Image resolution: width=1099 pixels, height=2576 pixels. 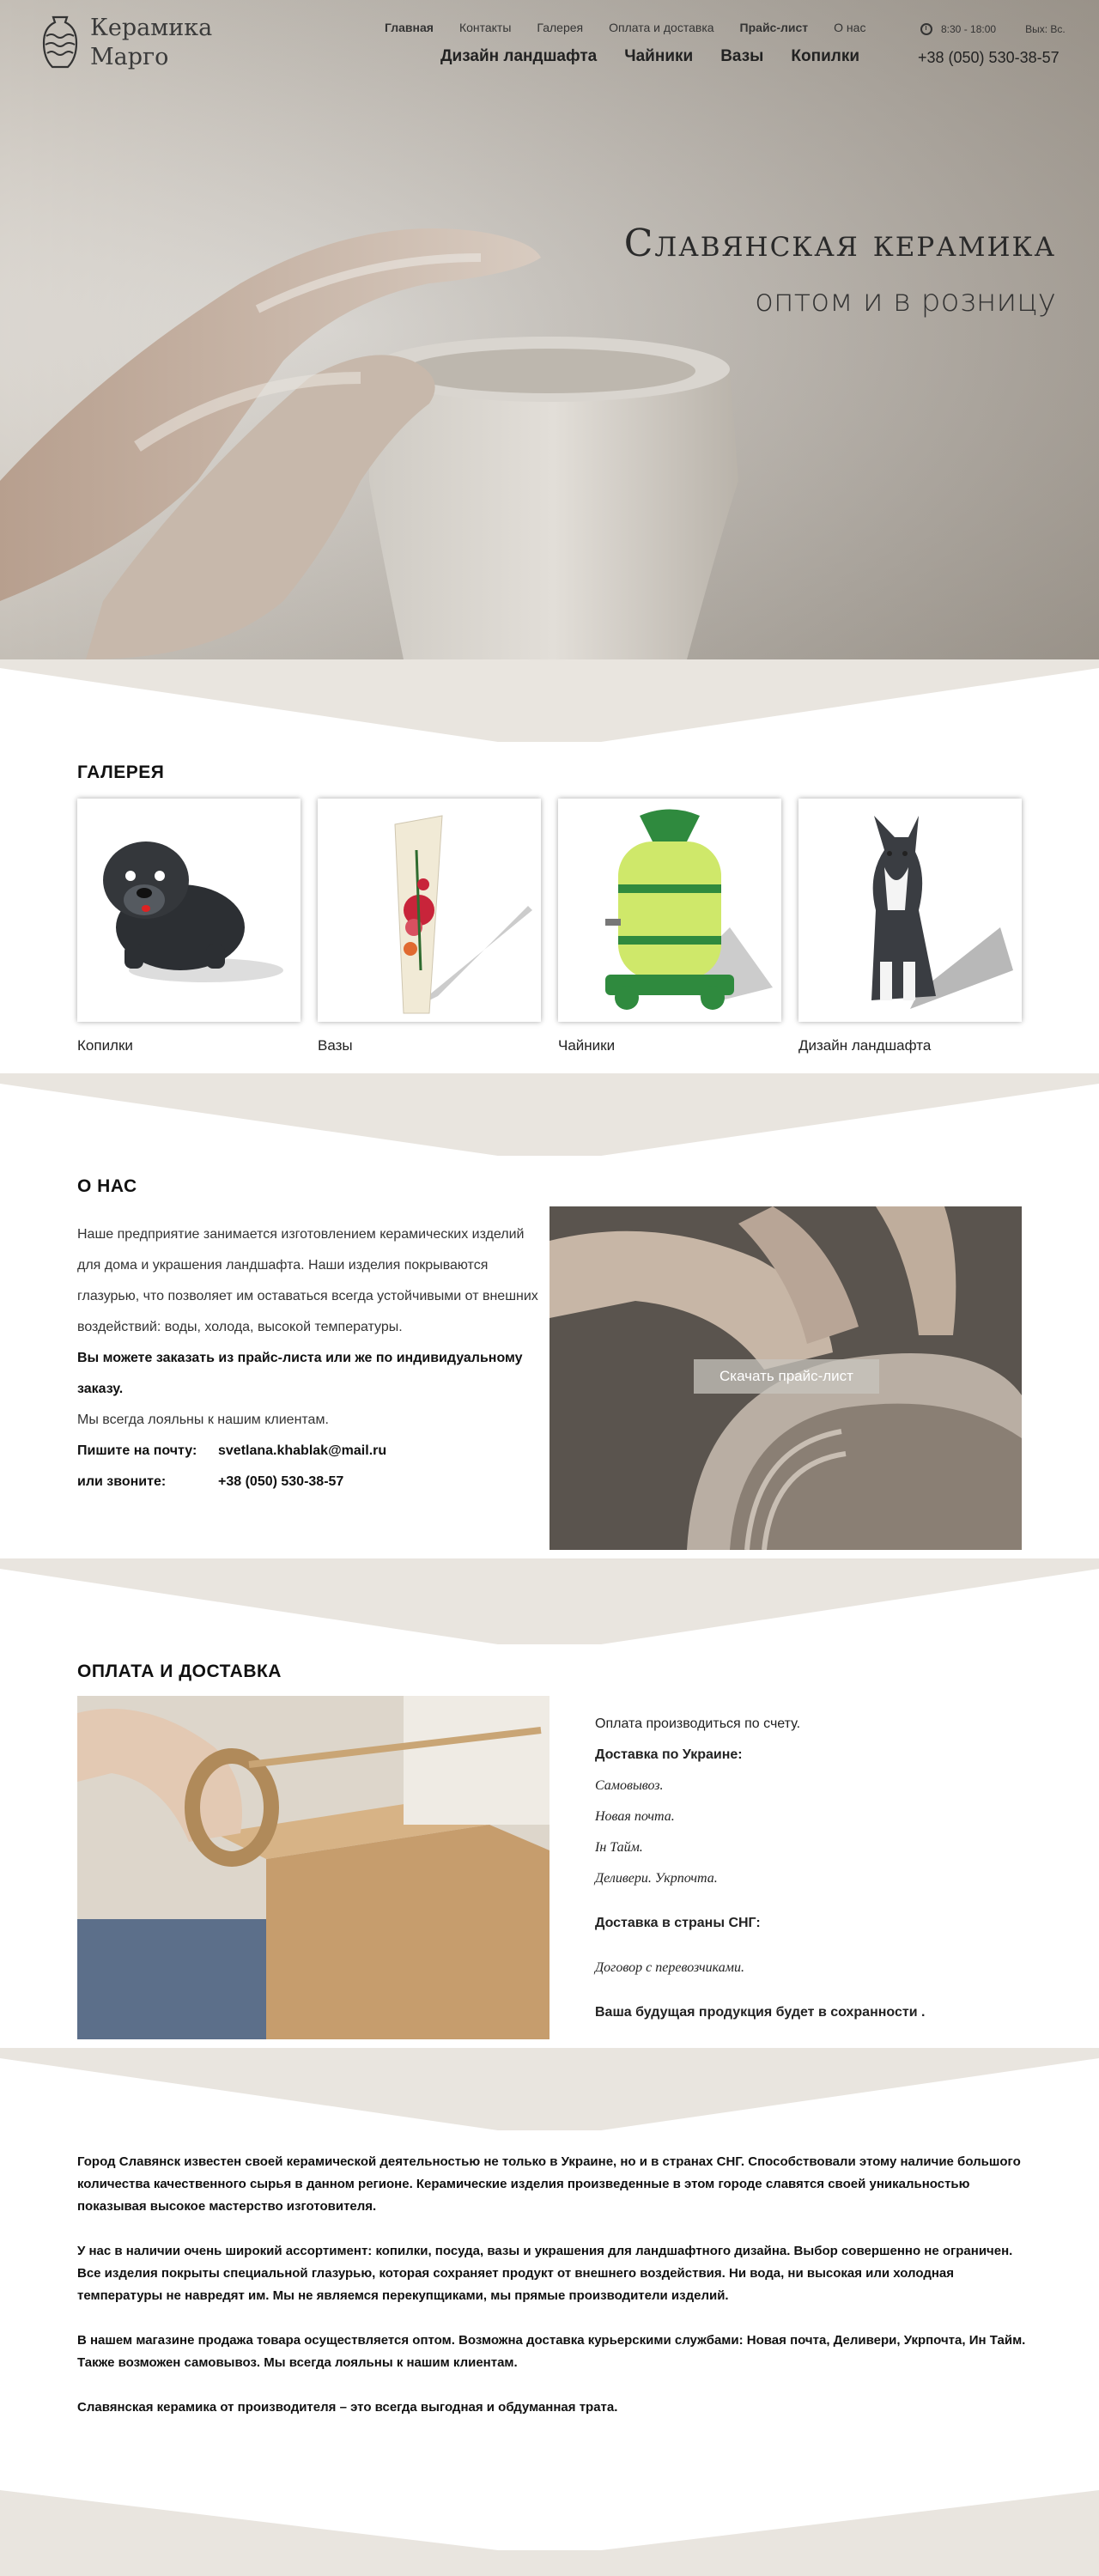 I want to click on about-loyal: Мы всегда лояльны к нашим клиентам., so click(x=203, y=1420).